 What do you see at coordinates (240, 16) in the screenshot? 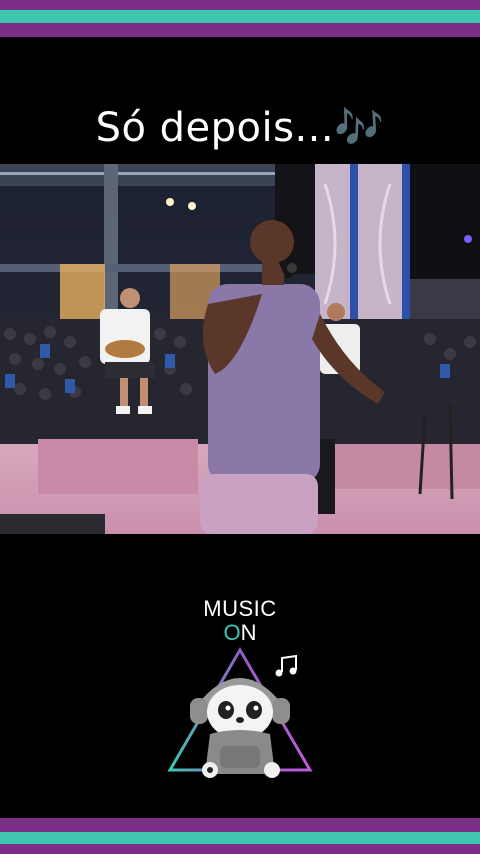
I see `top-stripe-teal` at bounding box center [240, 16].